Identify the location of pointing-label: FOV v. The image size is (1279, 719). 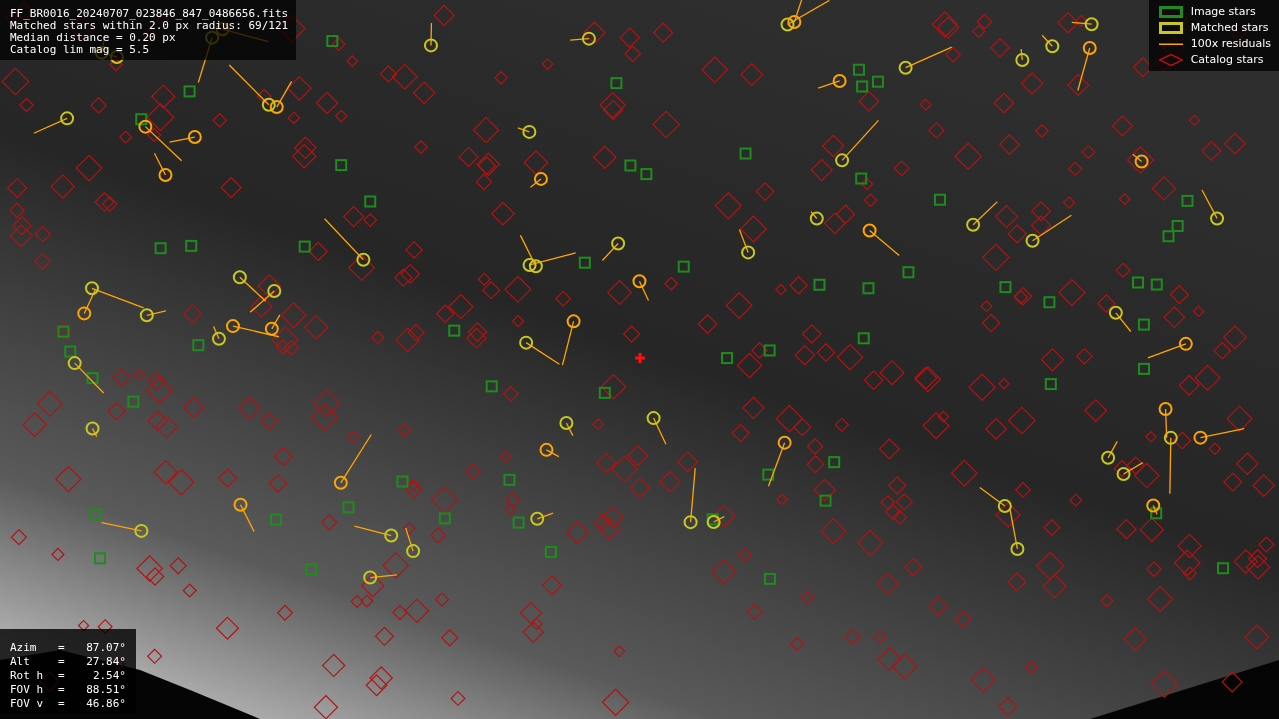
(27, 704).